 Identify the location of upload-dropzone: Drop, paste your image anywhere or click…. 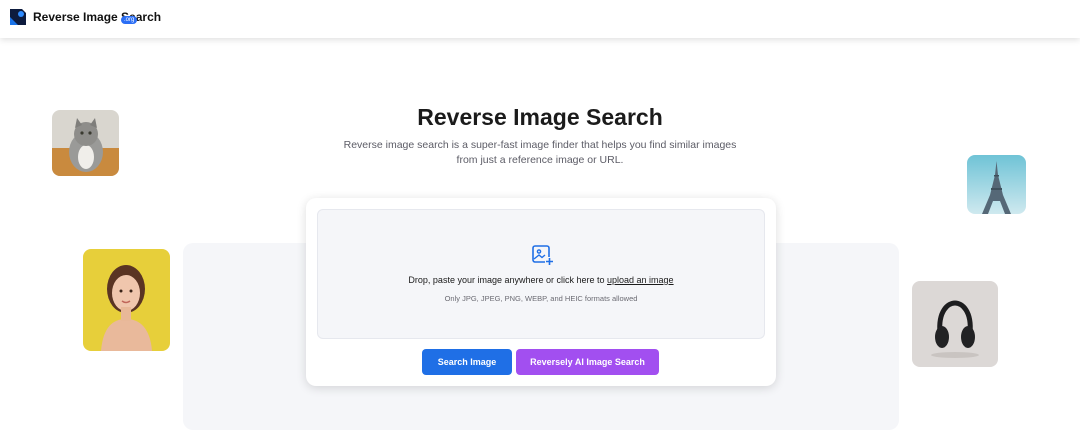
(541, 274).